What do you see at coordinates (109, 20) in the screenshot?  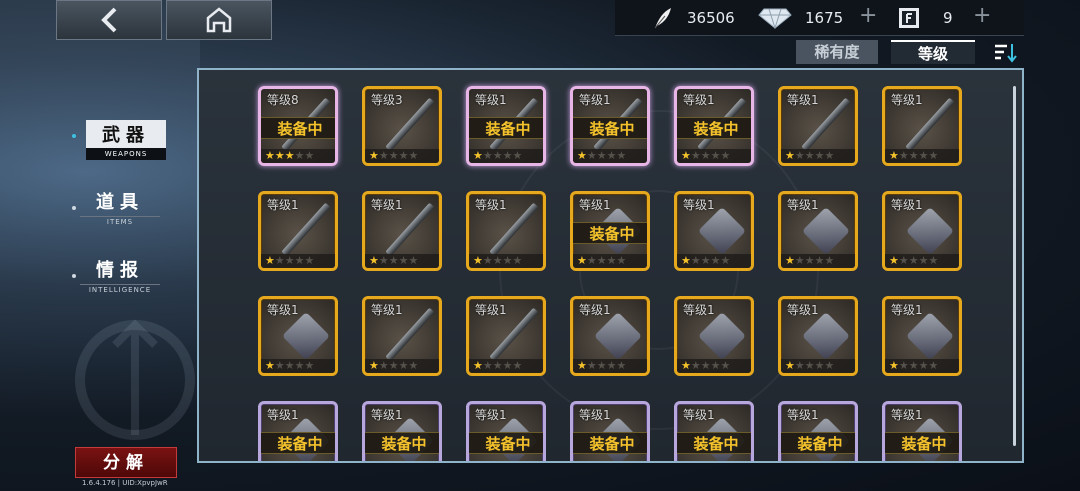 I see `back-button` at bounding box center [109, 20].